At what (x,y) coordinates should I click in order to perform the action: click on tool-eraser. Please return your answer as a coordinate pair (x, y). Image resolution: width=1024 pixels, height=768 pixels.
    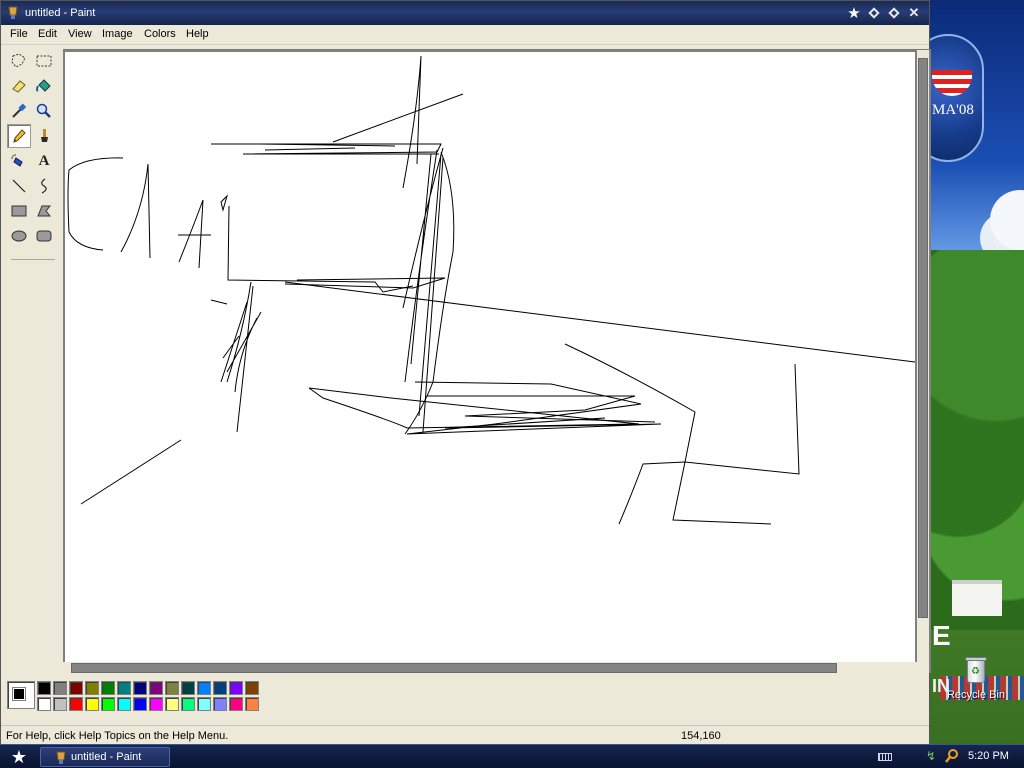
    Looking at the image, I should click on (19, 86).